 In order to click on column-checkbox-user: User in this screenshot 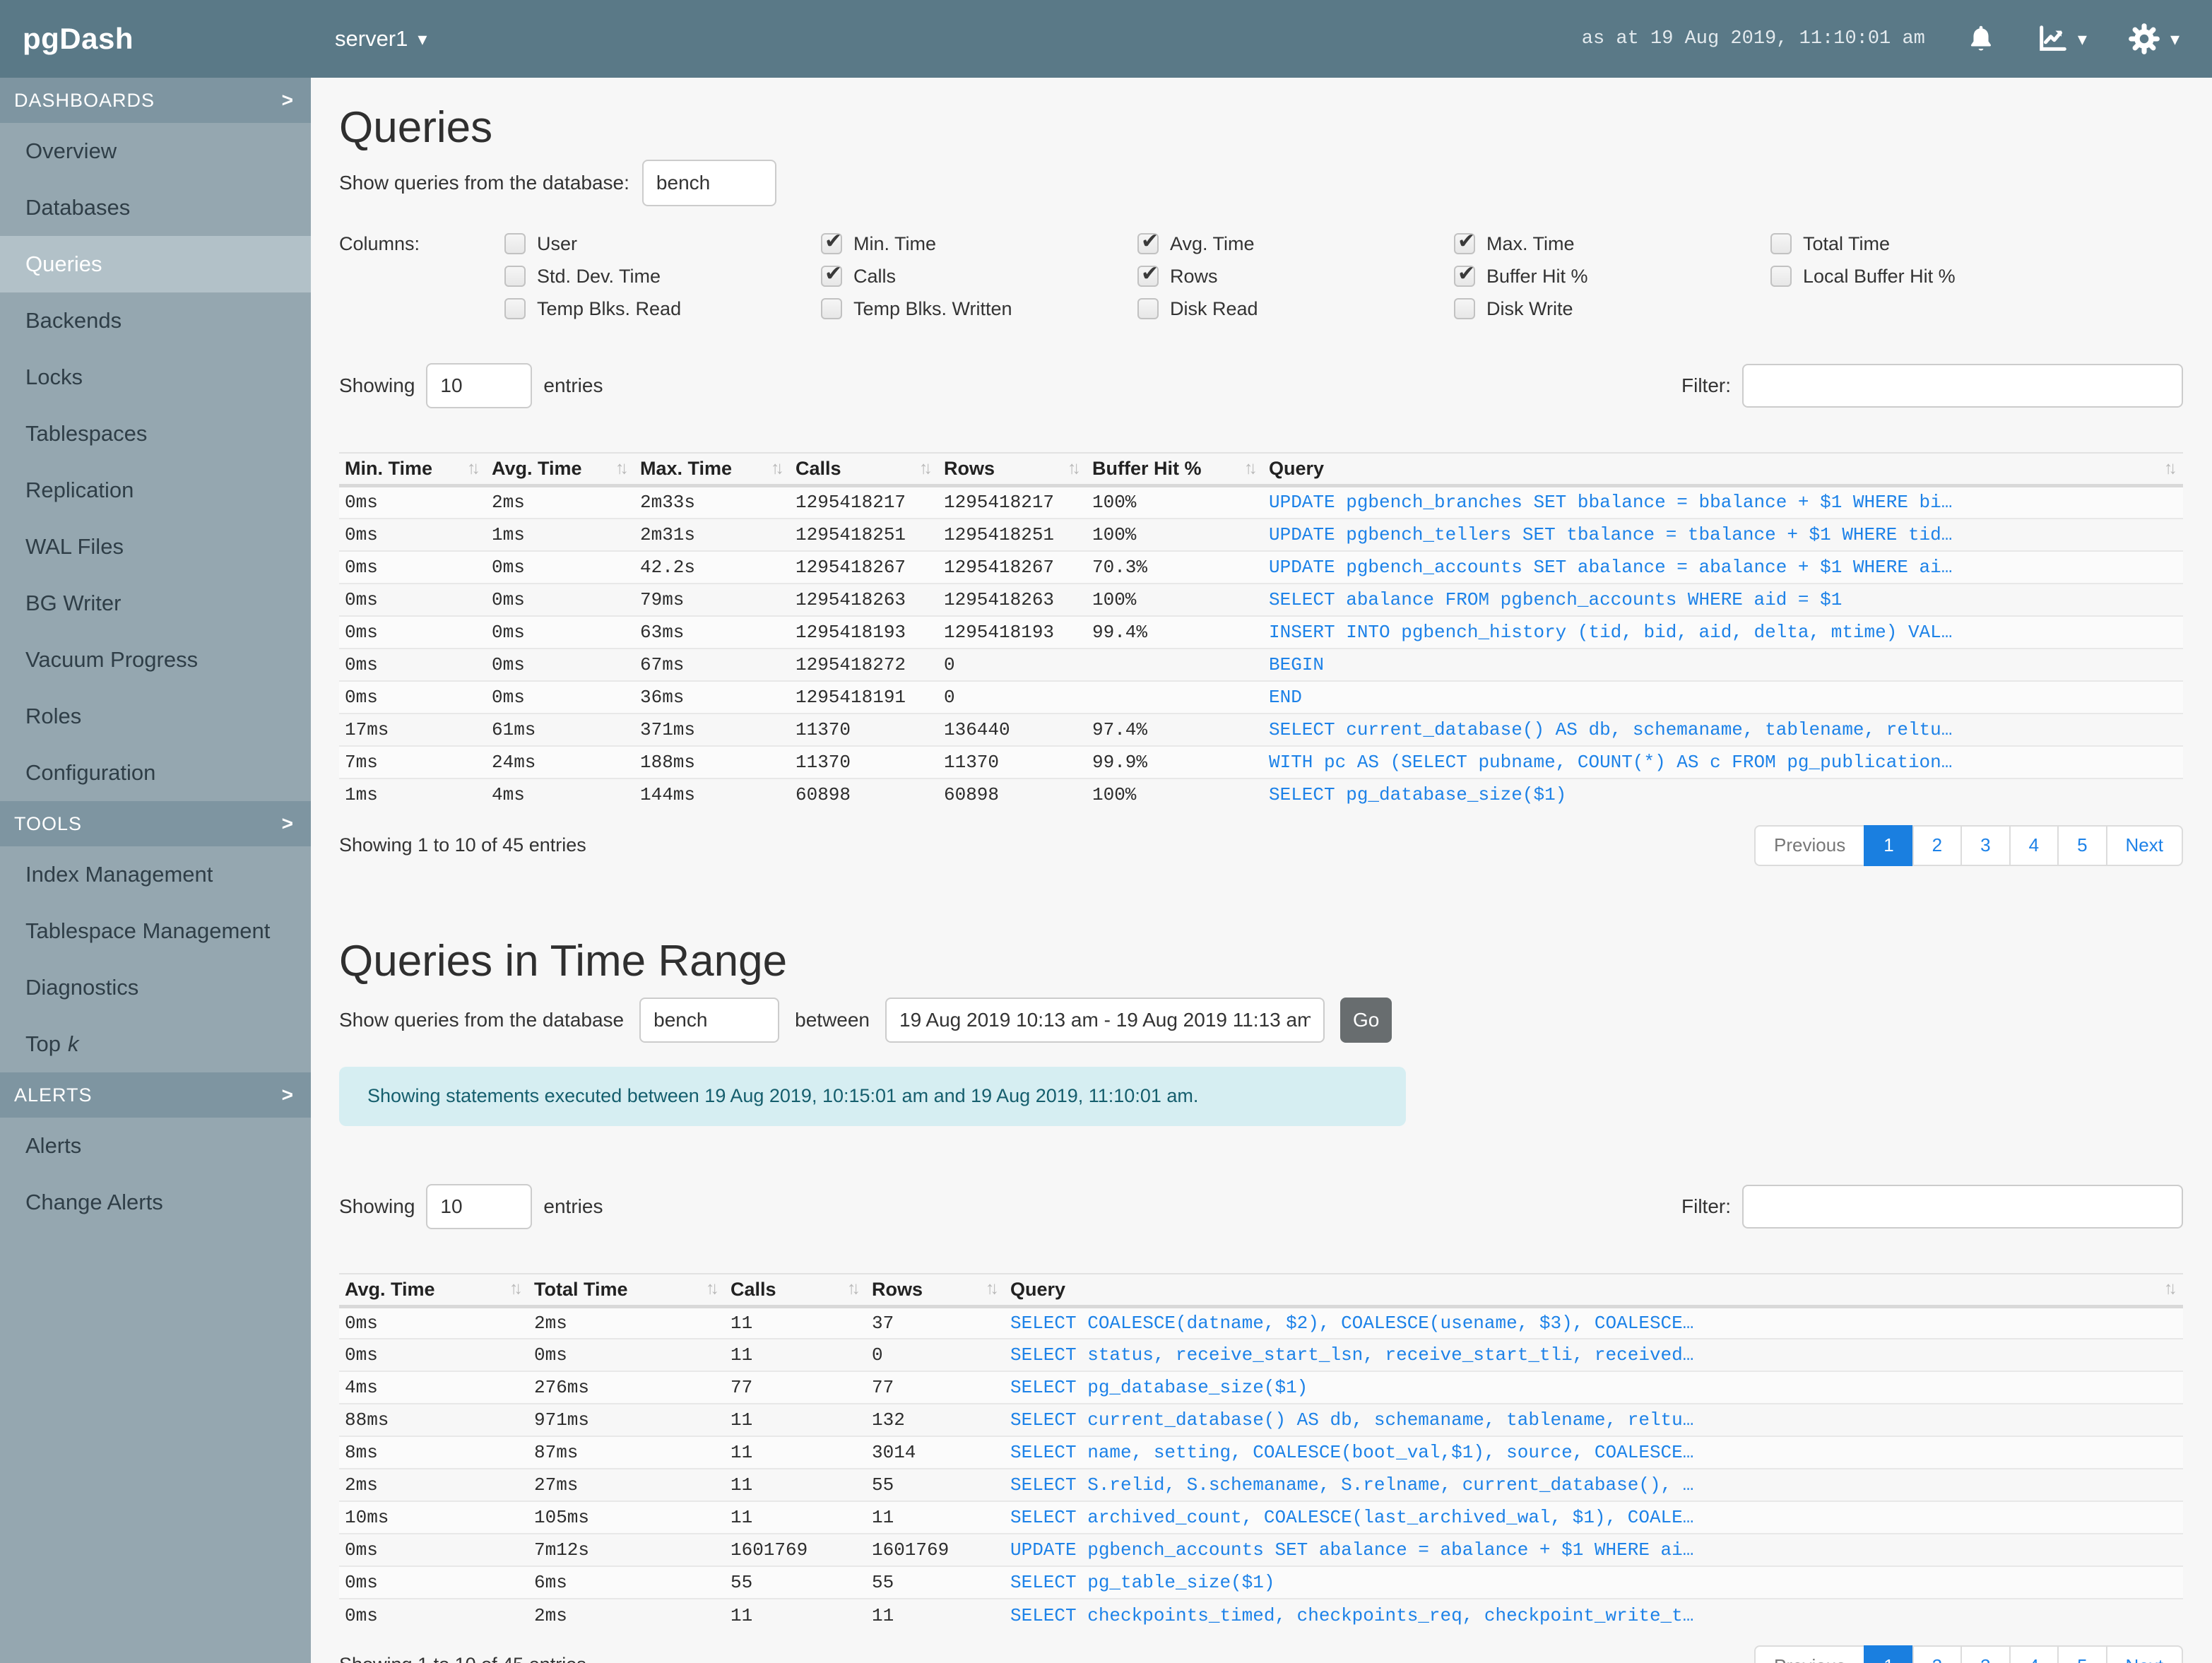, I will do `click(662, 244)`.